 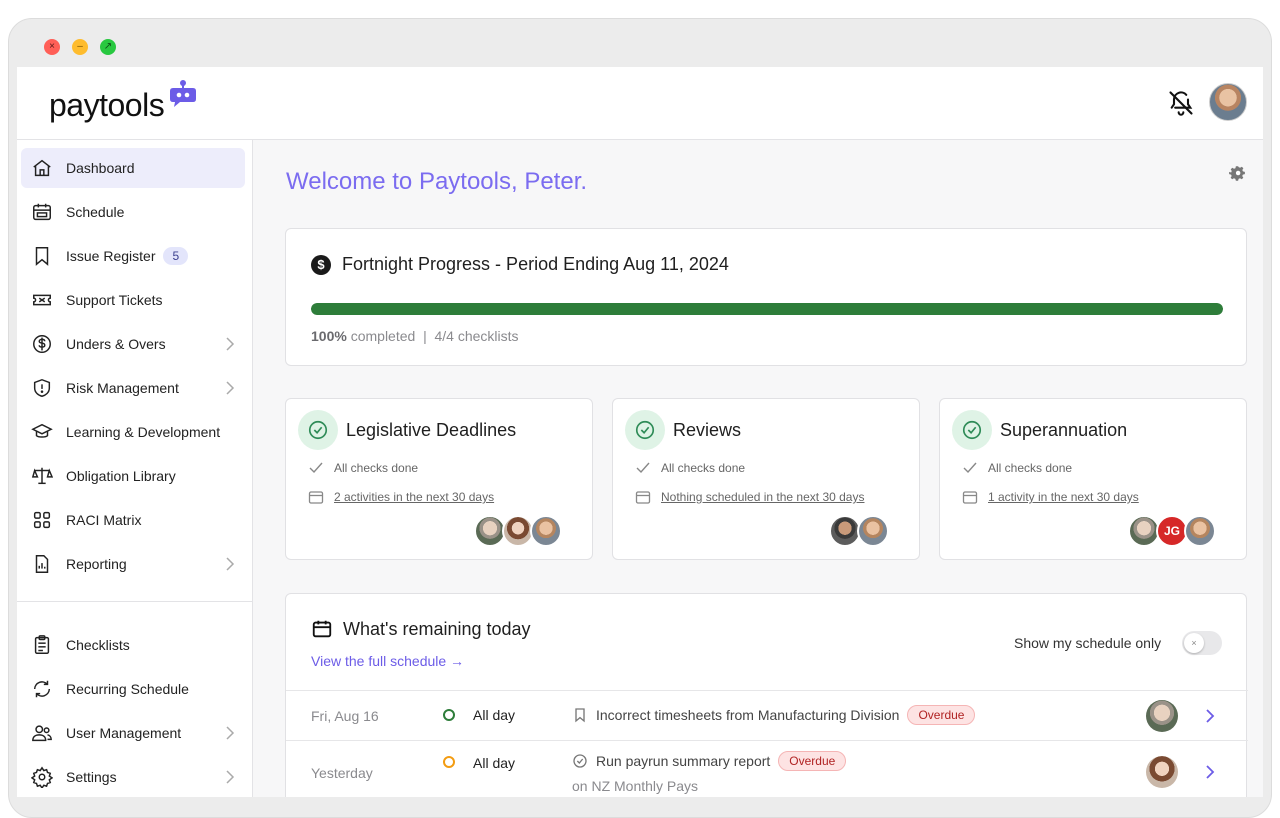 What do you see at coordinates (42, 689) in the screenshot?
I see `recurring-icon` at bounding box center [42, 689].